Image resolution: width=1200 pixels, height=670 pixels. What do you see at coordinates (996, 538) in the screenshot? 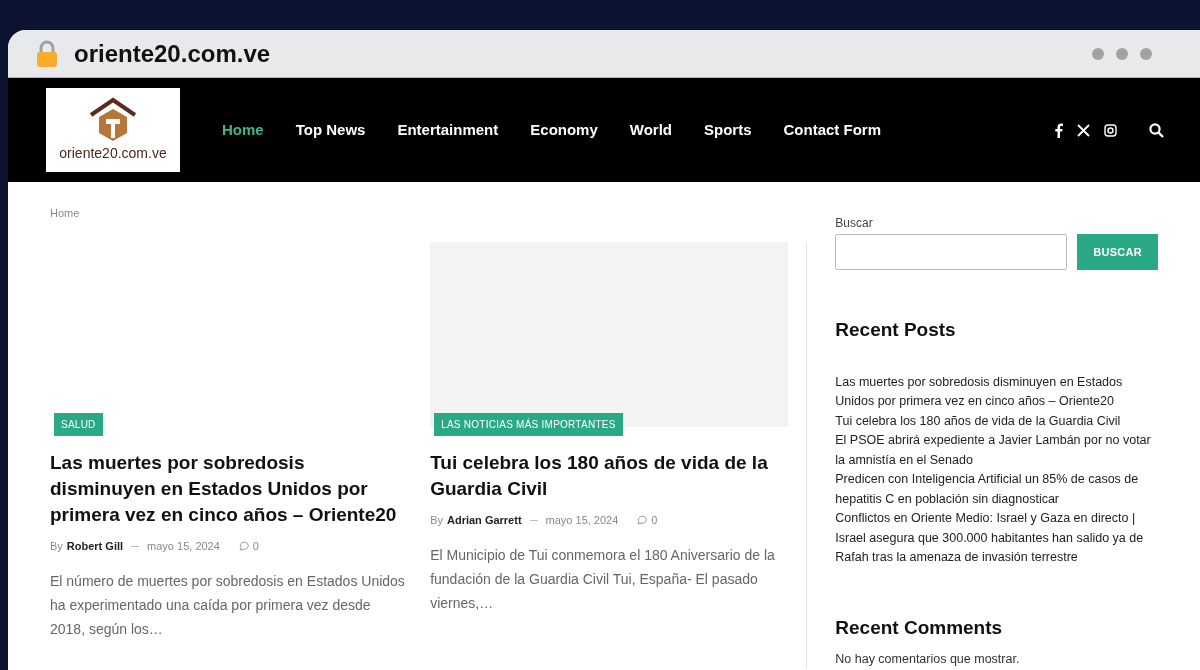
I see `recent-post-link: Conflictos en Oriente Medio: Israel y Gaza en directo | Israel asegura que 300.000 habitantes han salido ya de Rafah tras la amenaza de invasión terrestre` at bounding box center [996, 538].